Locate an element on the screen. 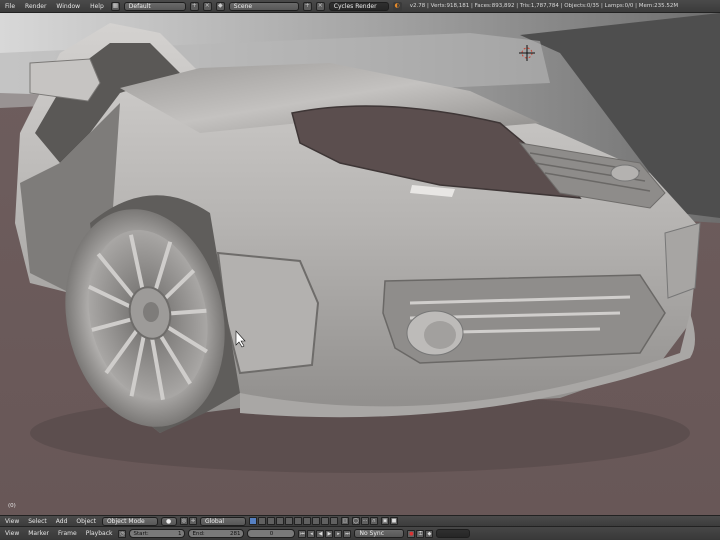 The width and height of the screenshot is (720, 540). menu-window: Window is located at coordinates (68, 6).